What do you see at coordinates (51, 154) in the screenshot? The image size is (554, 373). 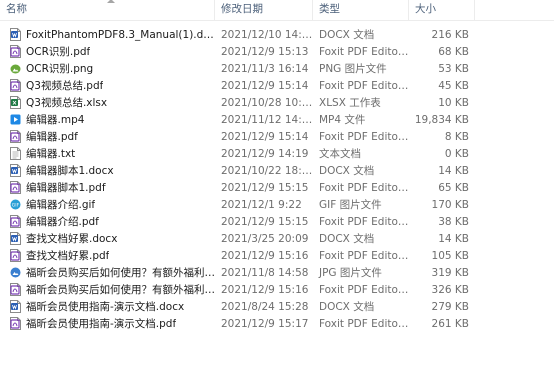 I see `file-name: 编辑器.txt` at bounding box center [51, 154].